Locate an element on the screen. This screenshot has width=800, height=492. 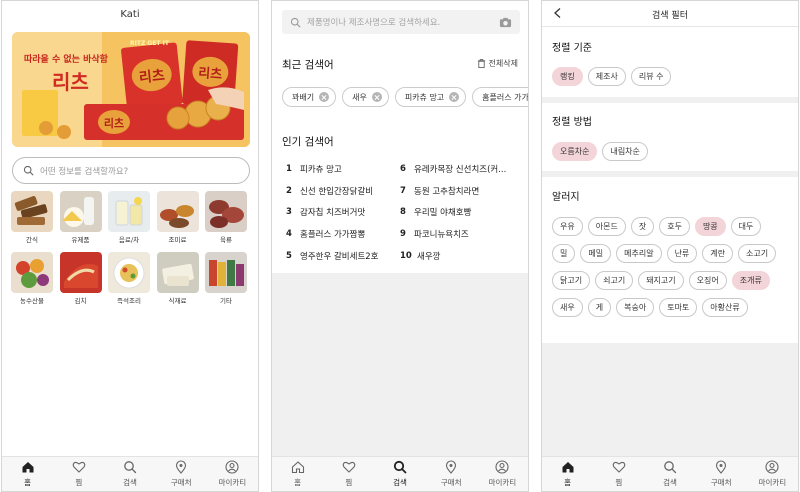
banner-badge: RITZ GET IT is located at coordinates (149, 43).